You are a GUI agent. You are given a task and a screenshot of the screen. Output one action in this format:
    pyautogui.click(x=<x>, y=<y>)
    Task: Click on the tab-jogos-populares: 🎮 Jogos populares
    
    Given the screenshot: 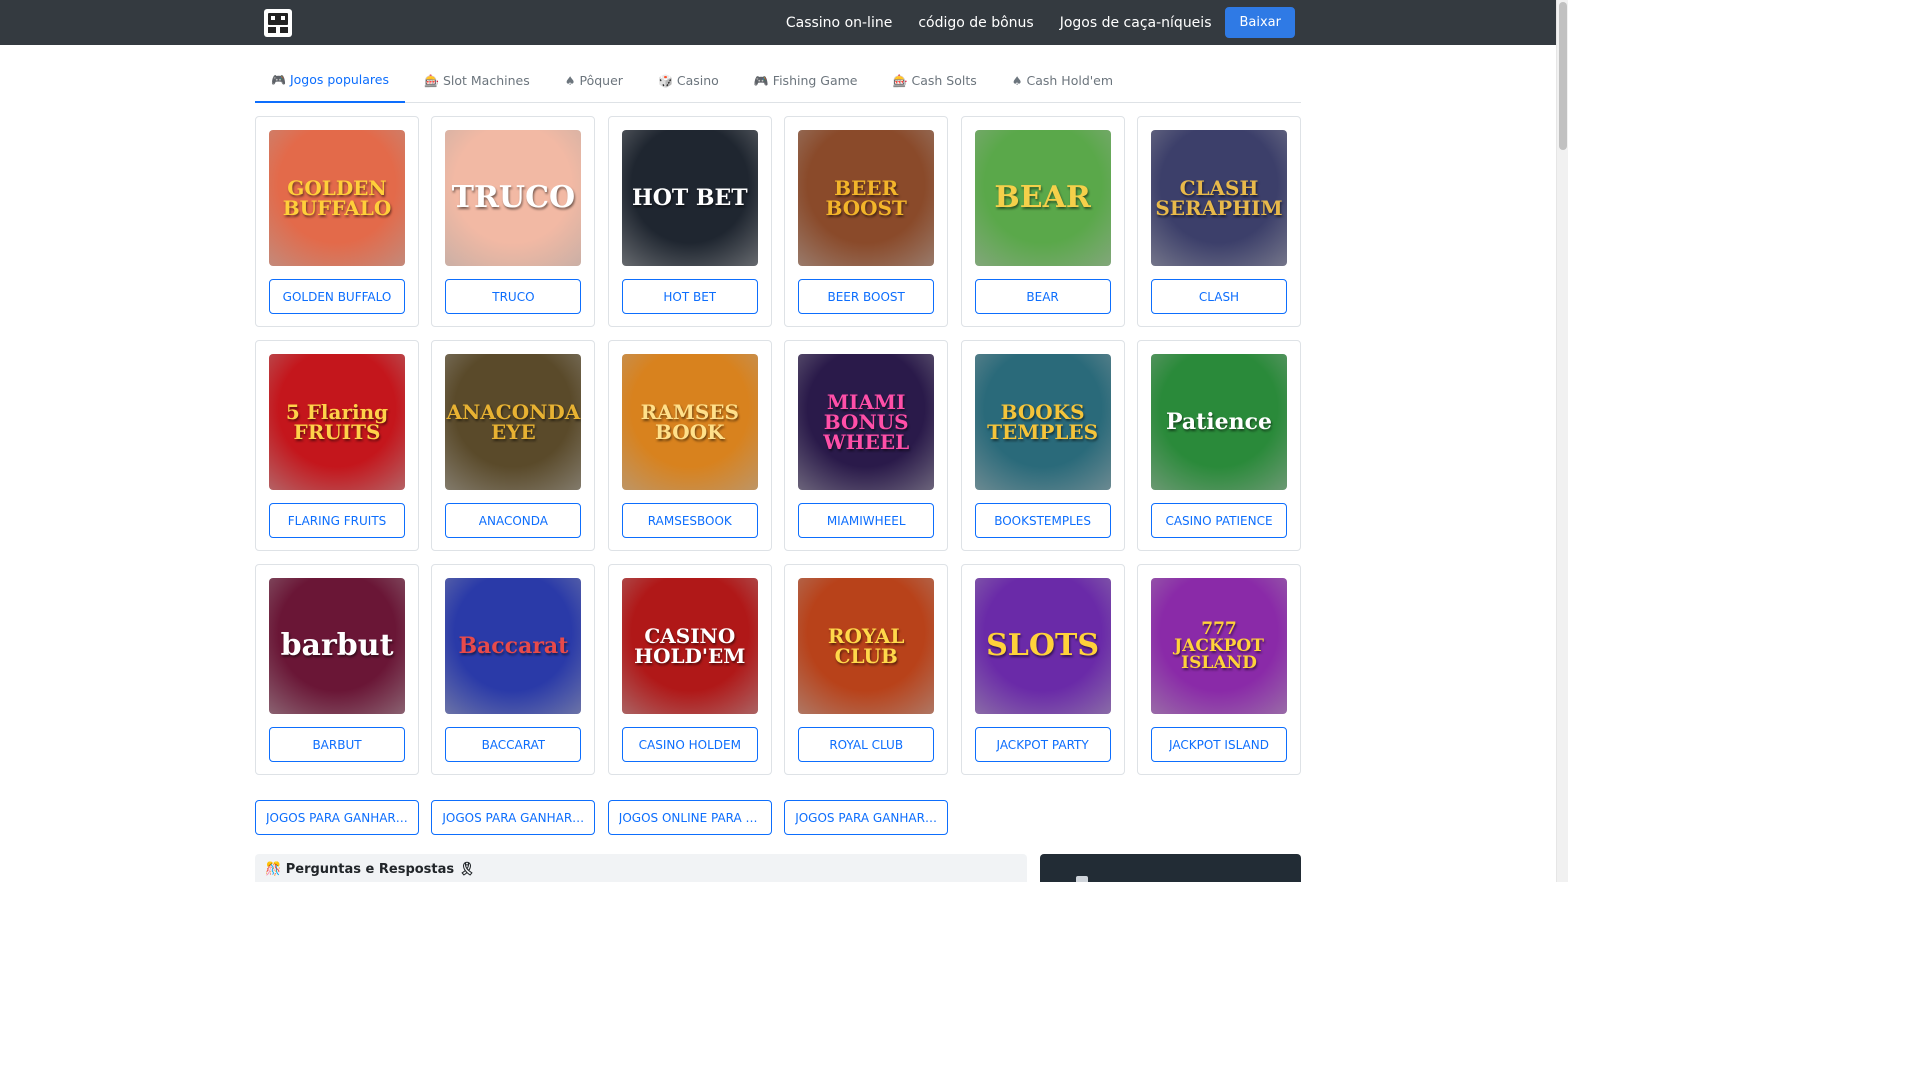 What is the action you would take?
    pyautogui.click(x=330, y=80)
    